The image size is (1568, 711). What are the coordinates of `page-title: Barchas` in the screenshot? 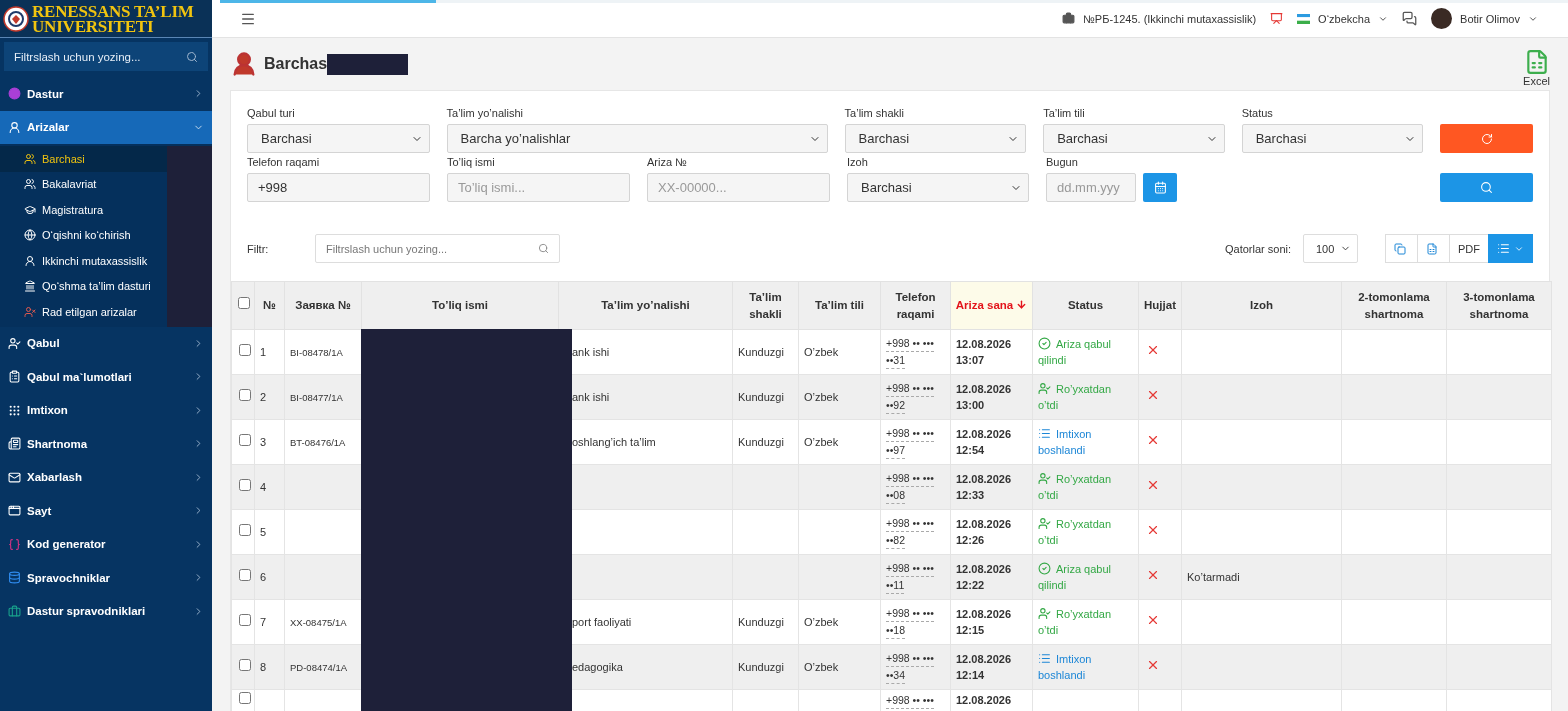 It's located at (296, 64).